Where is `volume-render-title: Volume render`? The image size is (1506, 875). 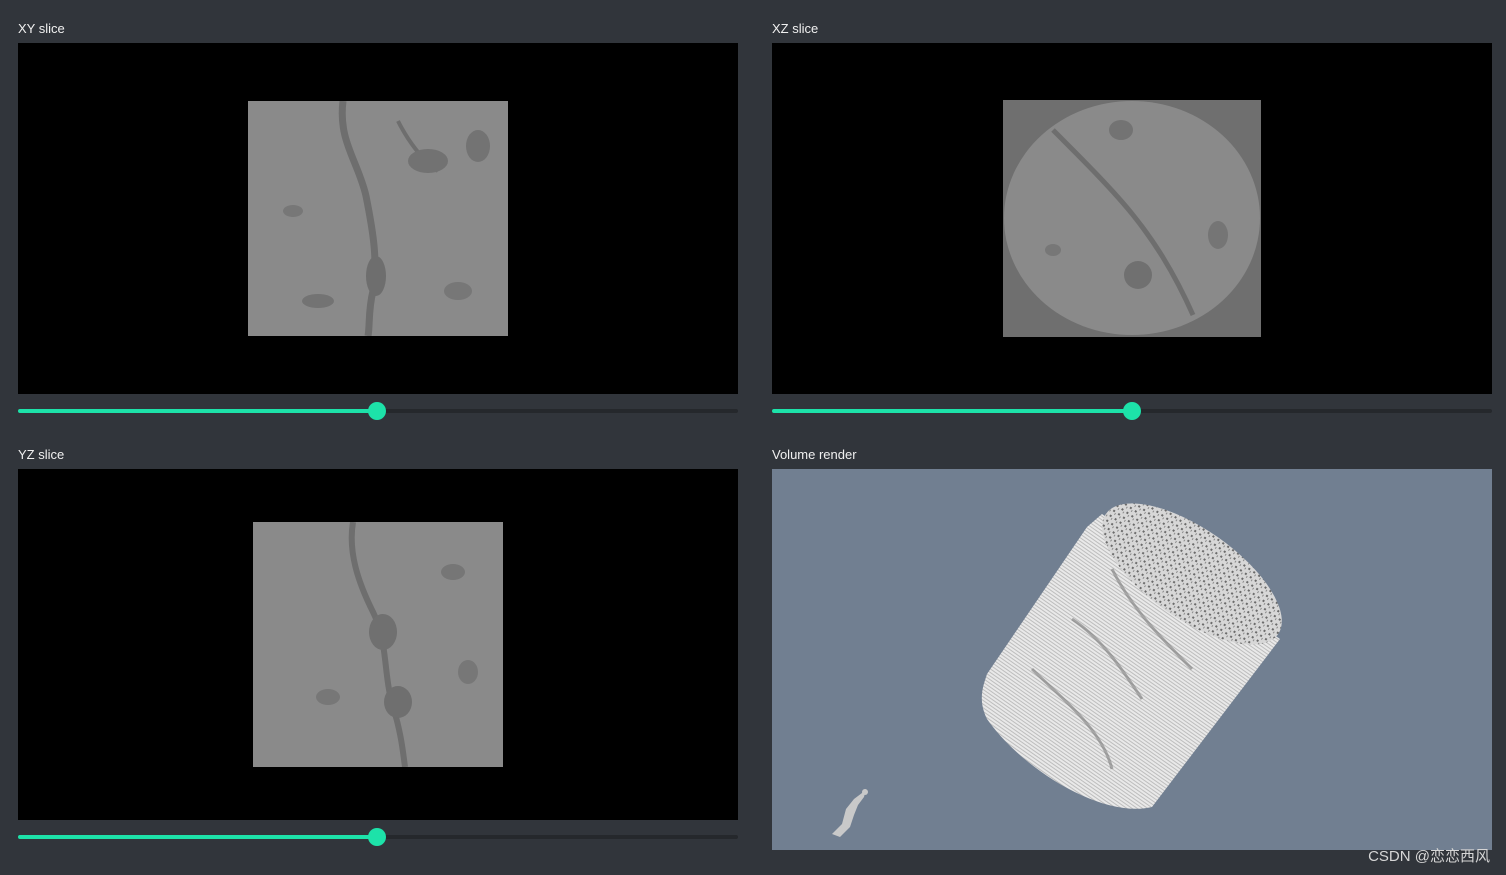 volume-render-title: Volume render is located at coordinates (814, 454).